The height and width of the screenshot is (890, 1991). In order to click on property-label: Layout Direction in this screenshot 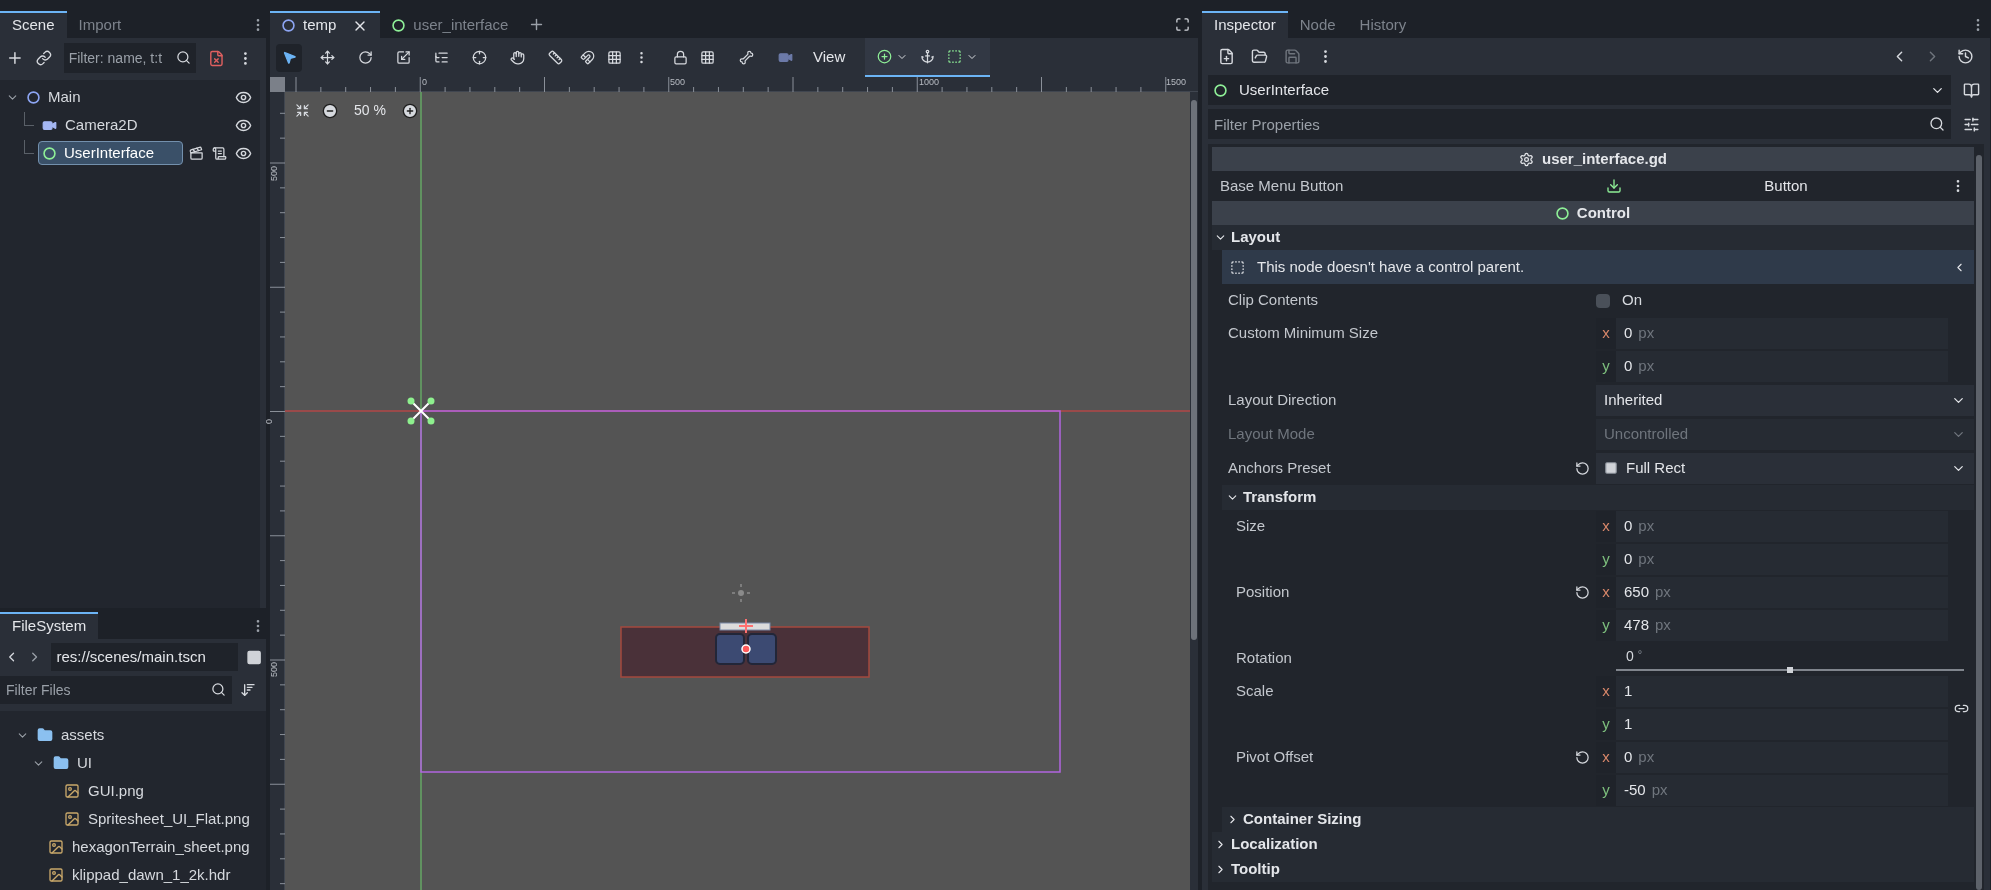, I will do `click(1282, 399)`.